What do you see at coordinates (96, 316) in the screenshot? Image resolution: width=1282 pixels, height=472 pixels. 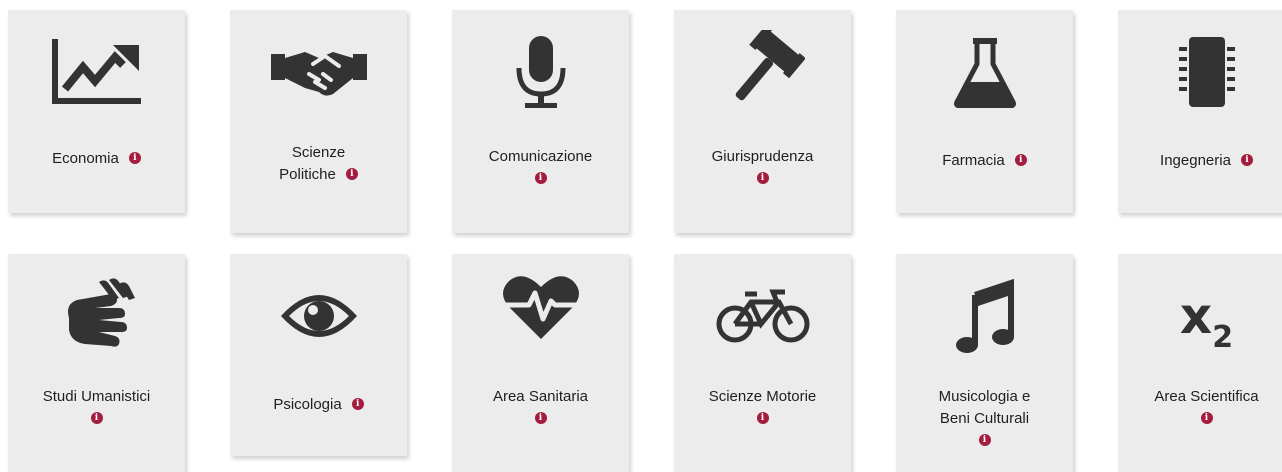 I see `sign-language-icon` at bounding box center [96, 316].